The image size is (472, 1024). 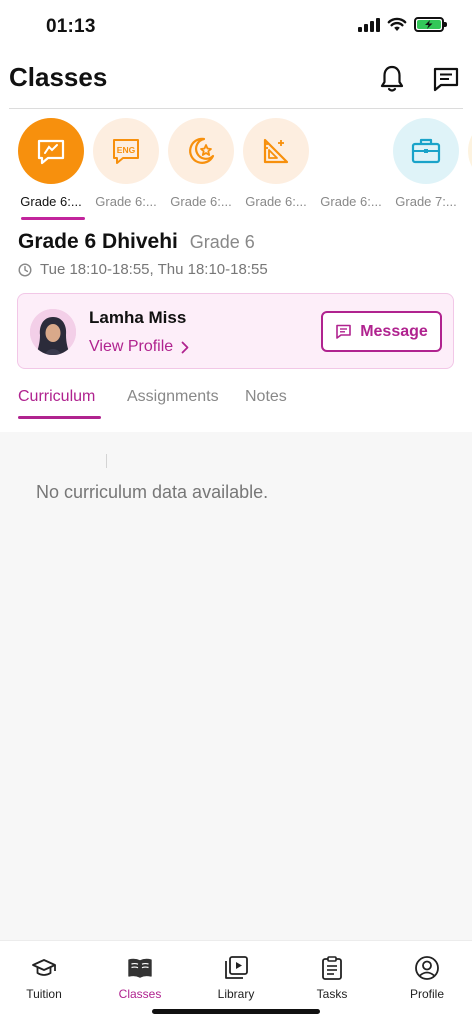 I want to click on notifications-button, so click(x=392, y=79).